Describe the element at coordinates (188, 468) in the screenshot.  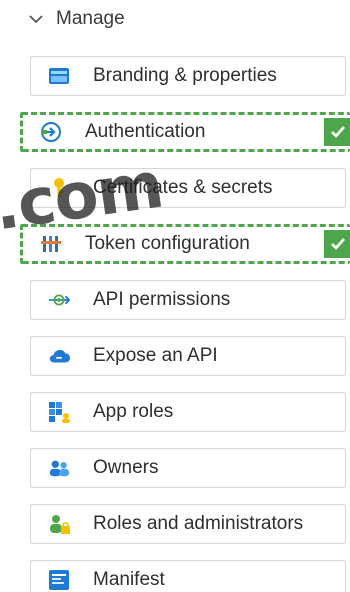
I see `menu-item-owners: Owners` at that location.